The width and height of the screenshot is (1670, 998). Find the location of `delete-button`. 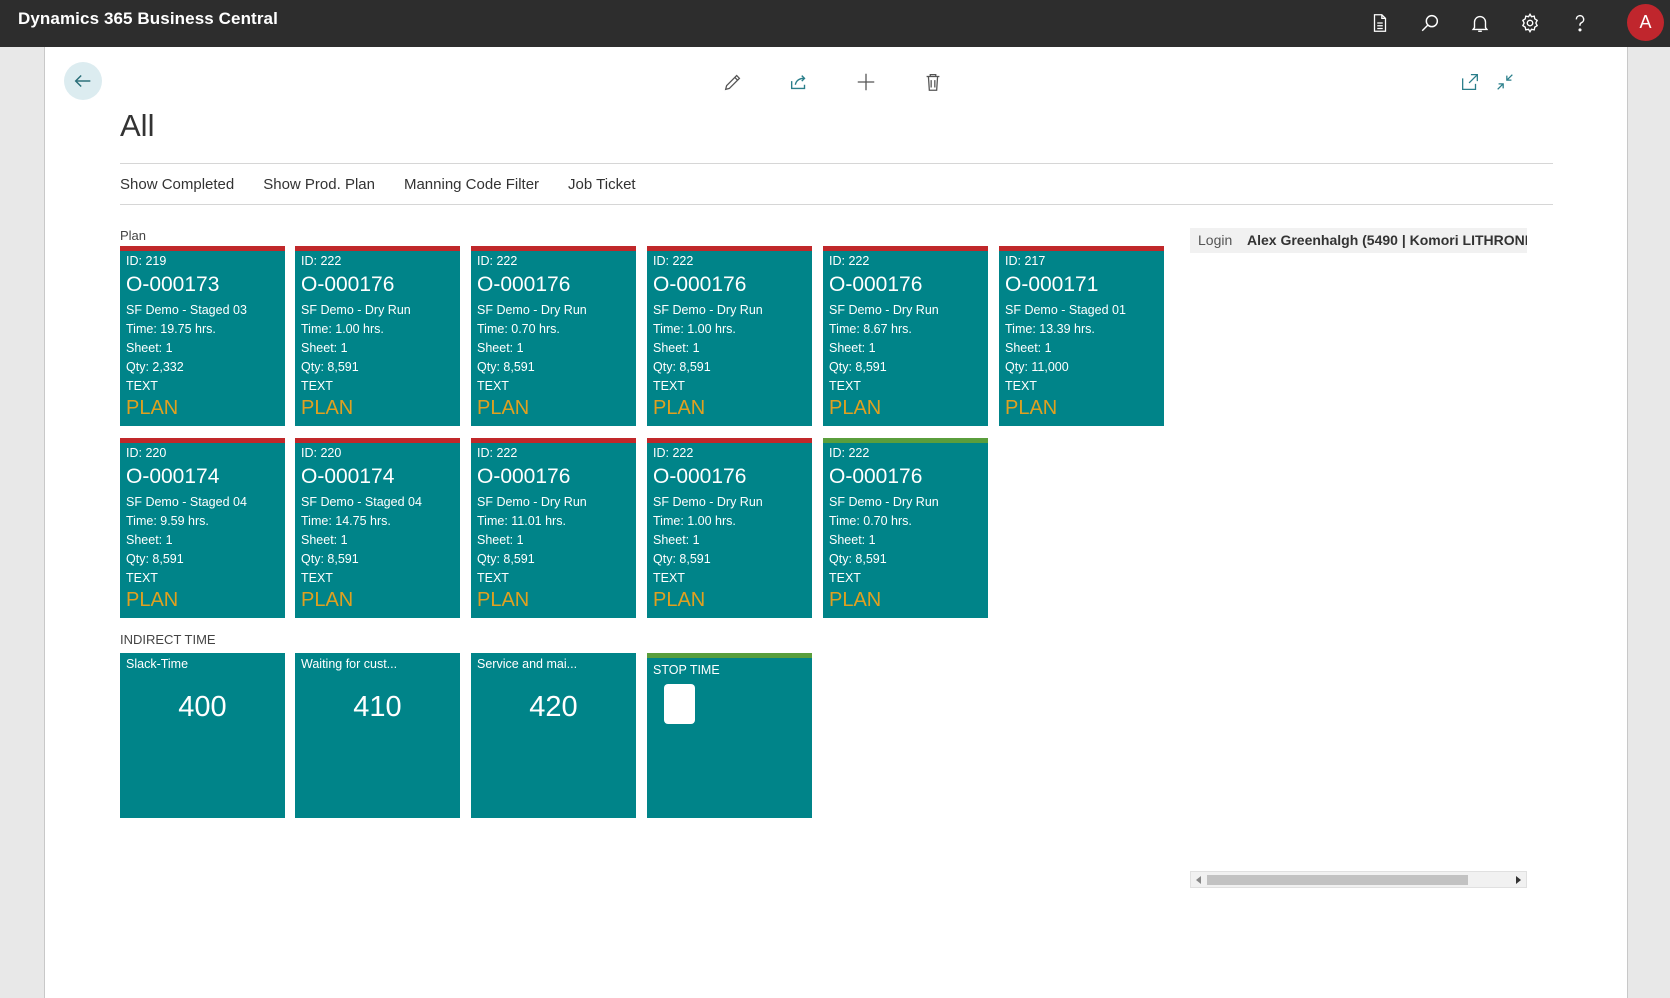

delete-button is located at coordinates (933, 82).